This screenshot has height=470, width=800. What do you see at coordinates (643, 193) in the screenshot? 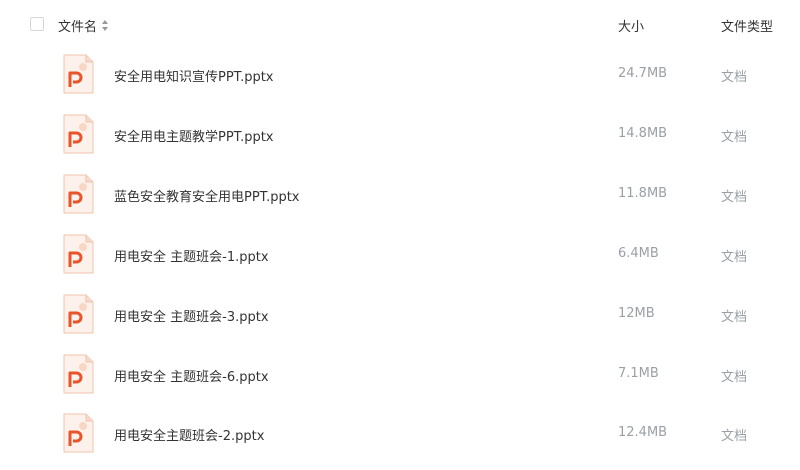
I see `file-size: 11.8MB` at bounding box center [643, 193].